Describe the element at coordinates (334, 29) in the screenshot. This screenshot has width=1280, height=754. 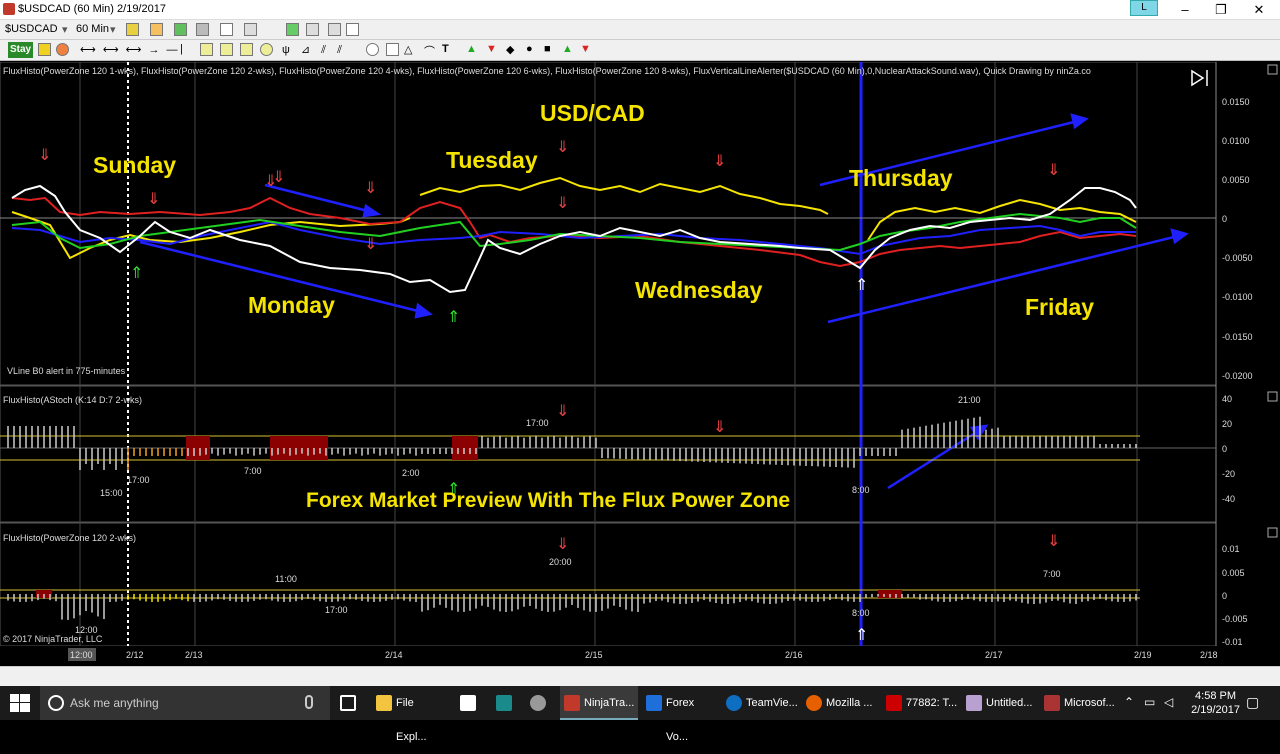
I see `data-box-icon` at that location.